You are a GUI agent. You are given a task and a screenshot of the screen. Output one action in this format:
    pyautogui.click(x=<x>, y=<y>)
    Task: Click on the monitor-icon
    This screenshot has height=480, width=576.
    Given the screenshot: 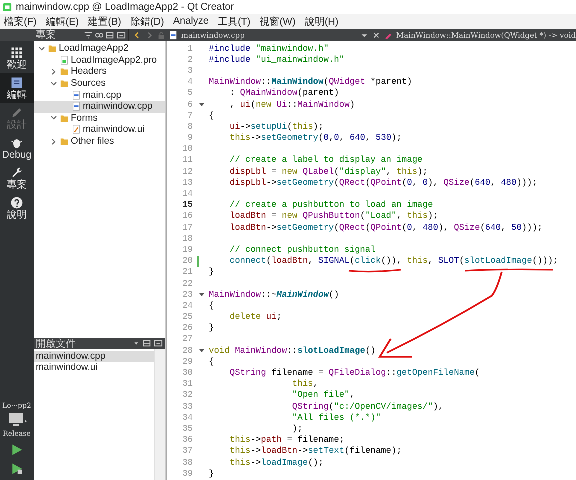 What is the action you would take?
    pyautogui.click(x=17, y=420)
    